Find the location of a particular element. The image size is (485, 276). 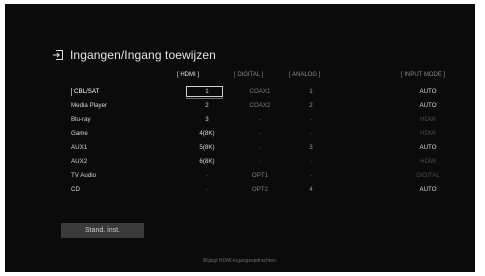

page-title: Ingangen/Ingang toewijzen is located at coordinates (143, 55).